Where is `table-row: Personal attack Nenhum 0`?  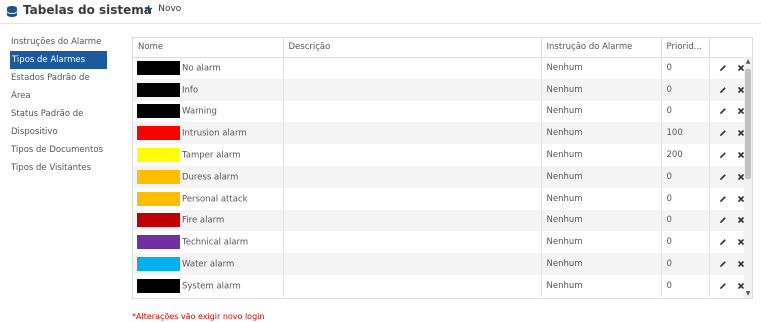 table-row: Personal attack Nenhum 0 is located at coordinates (439, 198).